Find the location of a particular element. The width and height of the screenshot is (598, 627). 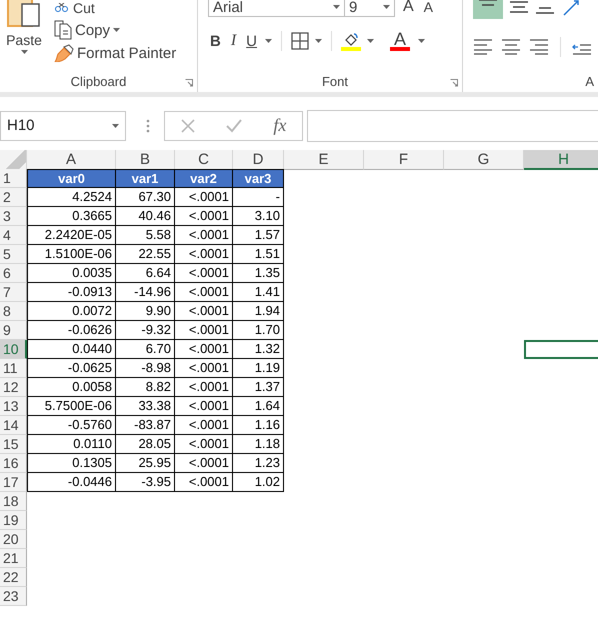

checkmark-icon is located at coordinates (234, 125).